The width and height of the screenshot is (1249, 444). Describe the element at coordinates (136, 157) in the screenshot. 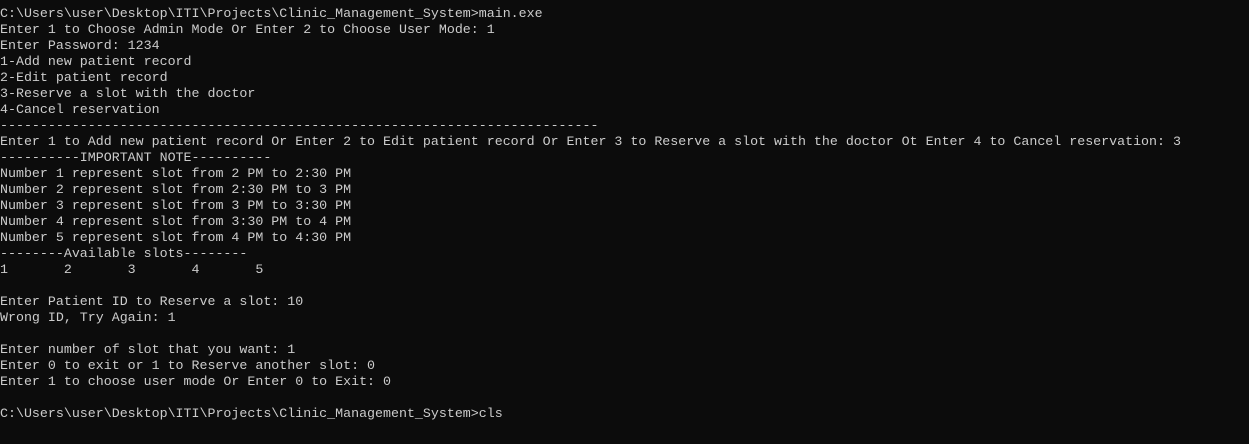

I see `important-note-header: ----------IMPORTANT NOTE----------` at that location.